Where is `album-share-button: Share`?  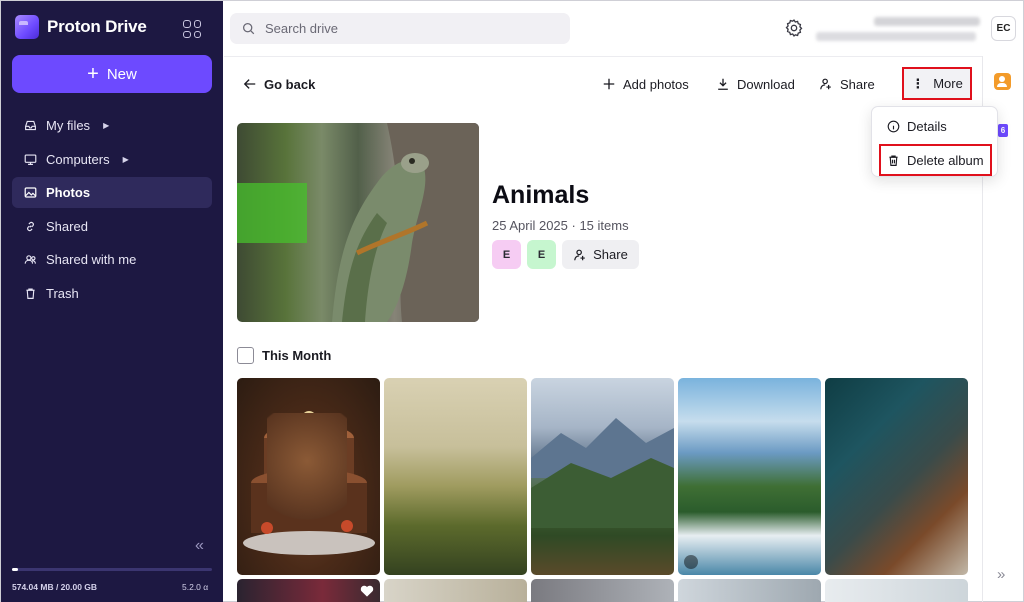 album-share-button: Share is located at coordinates (600, 254).